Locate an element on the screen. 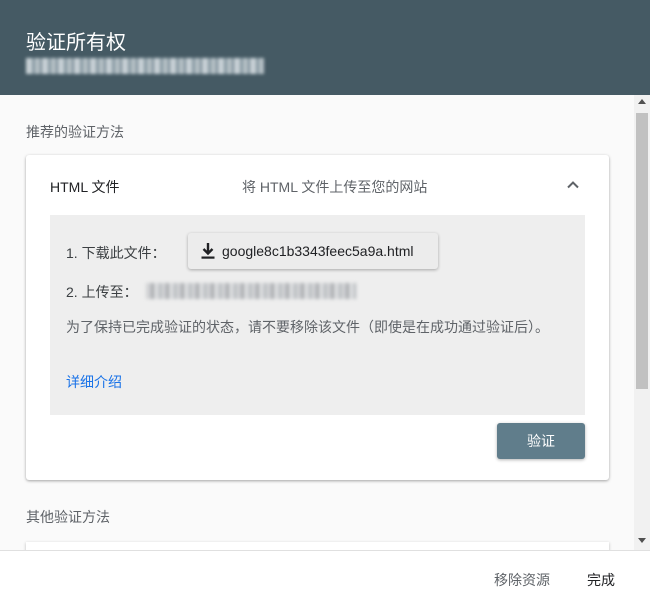 The height and width of the screenshot is (601, 650). scroll-up-icon is located at coordinates (642, 101).